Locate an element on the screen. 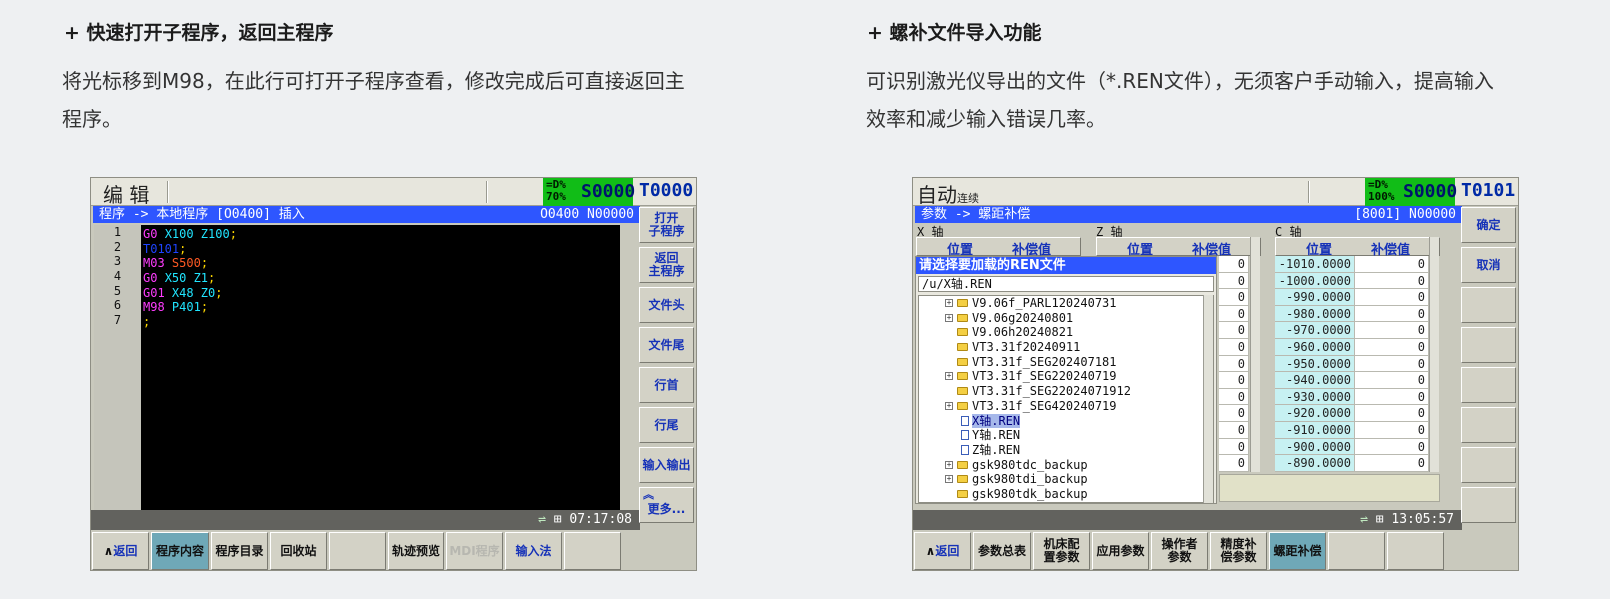 The width and height of the screenshot is (1610, 599). tree-file-item: Z轴.REN is located at coordinates (1066, 450).